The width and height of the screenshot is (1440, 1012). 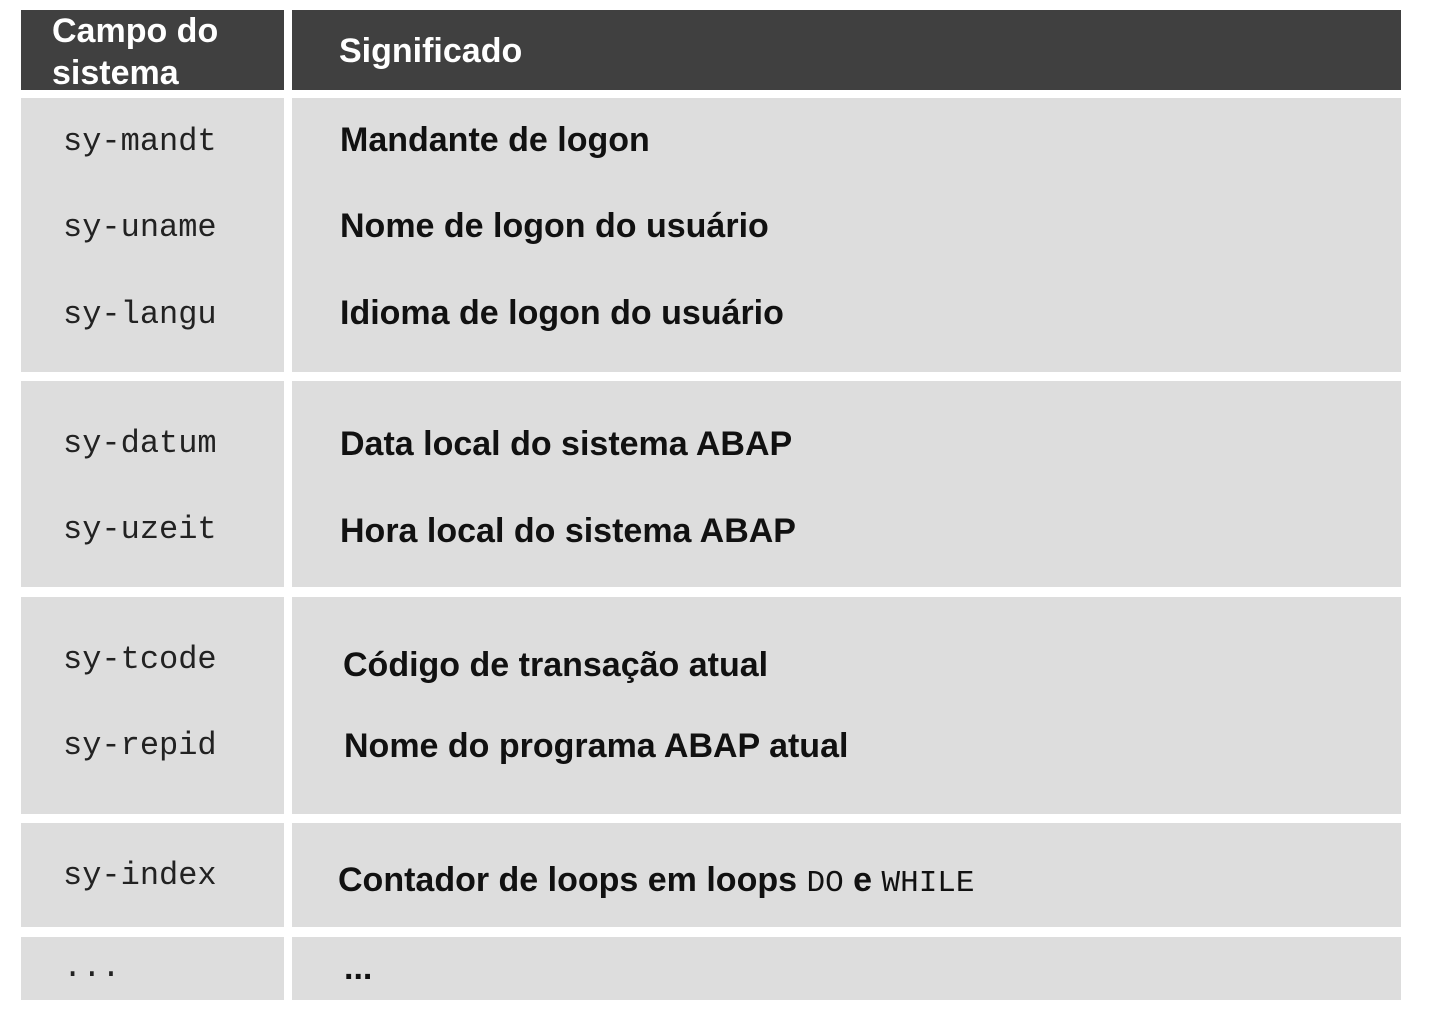 What do you see at coordinates (140, 227) in the screenshot?
I see `field-name: sy-uname` at bounding box center [140, 227].